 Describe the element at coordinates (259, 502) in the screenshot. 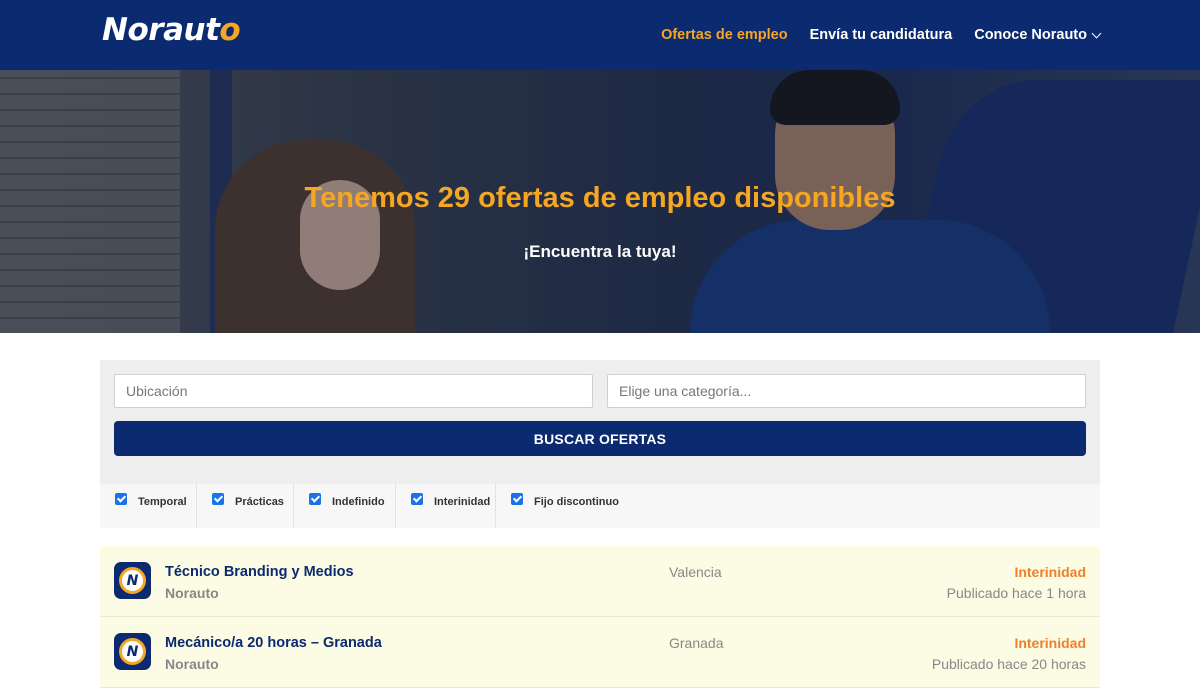

I see `filter-label: Prácticas` at that location.